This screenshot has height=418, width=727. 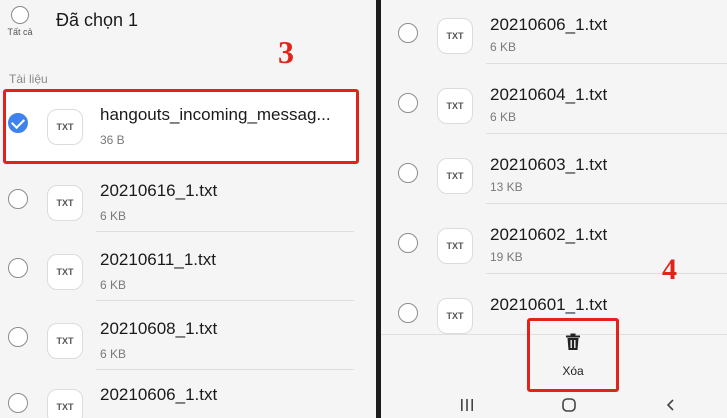 I want to click on step-3-annotation: 3, so click(x=286, y=52).